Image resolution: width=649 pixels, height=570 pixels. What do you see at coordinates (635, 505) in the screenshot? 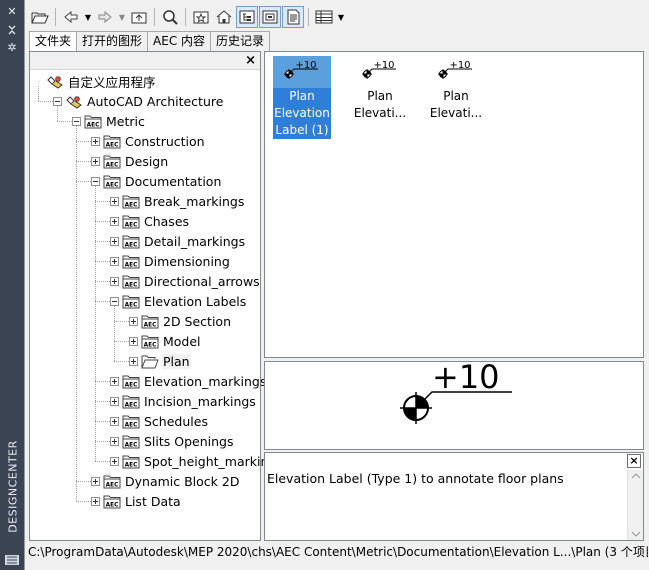
I see `description-scrollbar` at bounding box center [635, 505].